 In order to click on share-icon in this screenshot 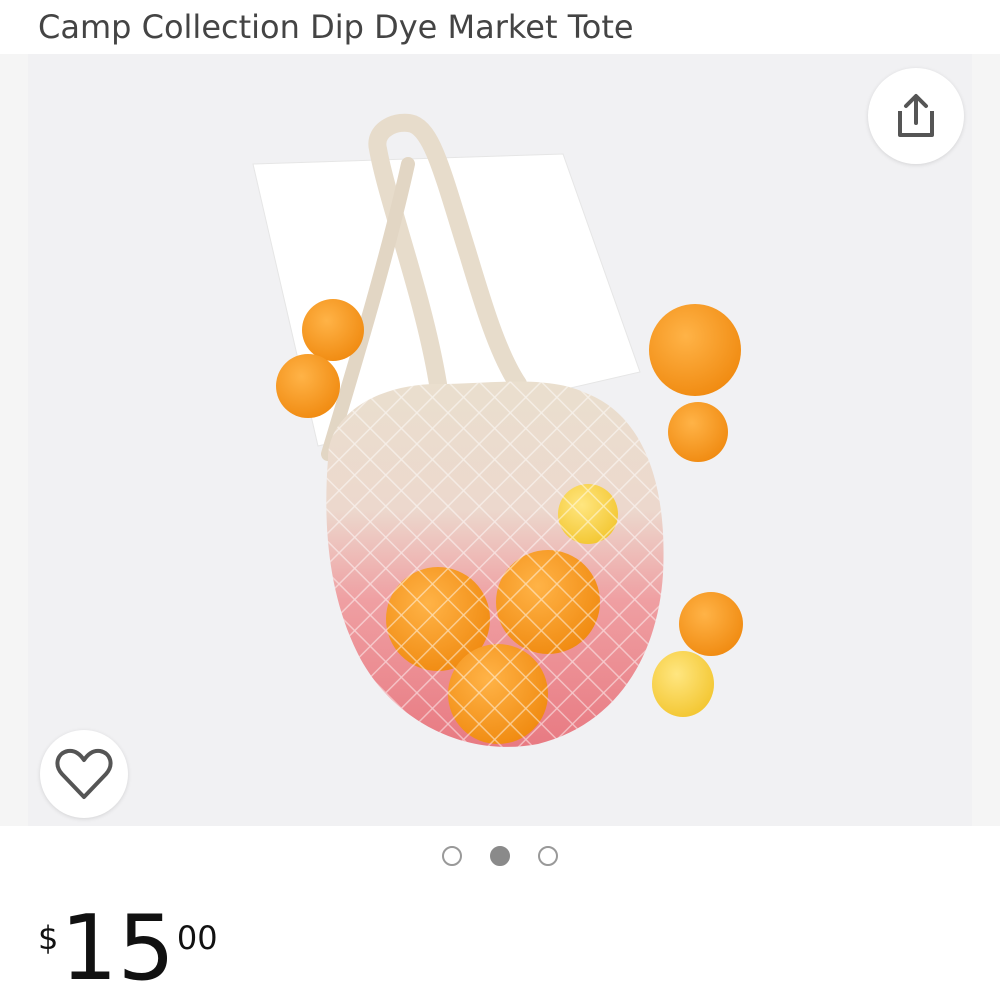, I will do `click(916, 115)`.